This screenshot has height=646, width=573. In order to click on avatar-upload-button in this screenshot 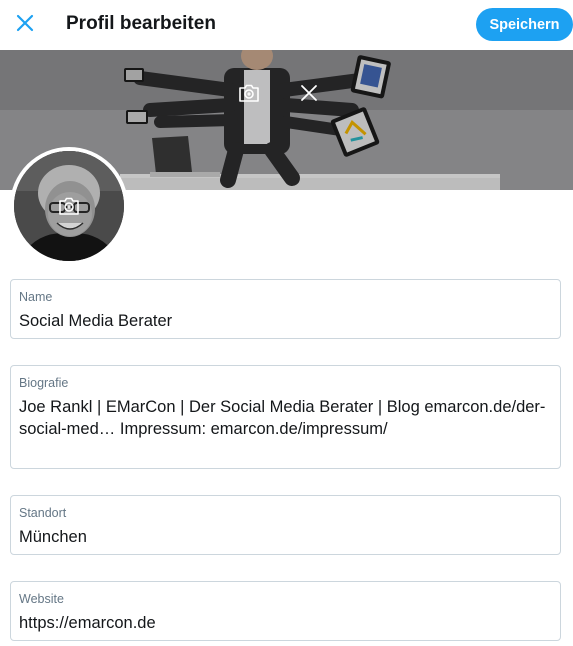, I will do `click(69, 206)`.